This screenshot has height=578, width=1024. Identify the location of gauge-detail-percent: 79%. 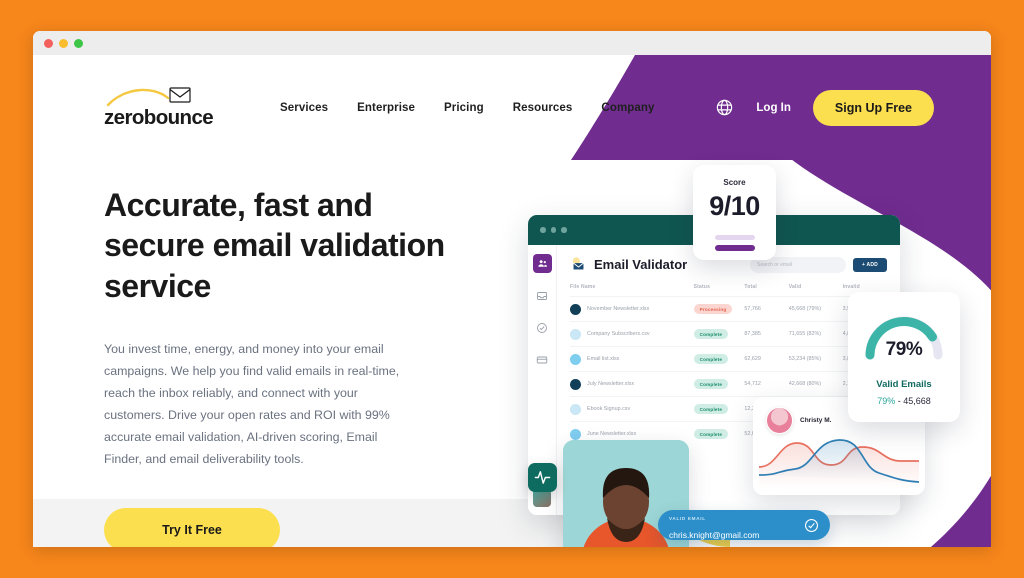
(886, 401).